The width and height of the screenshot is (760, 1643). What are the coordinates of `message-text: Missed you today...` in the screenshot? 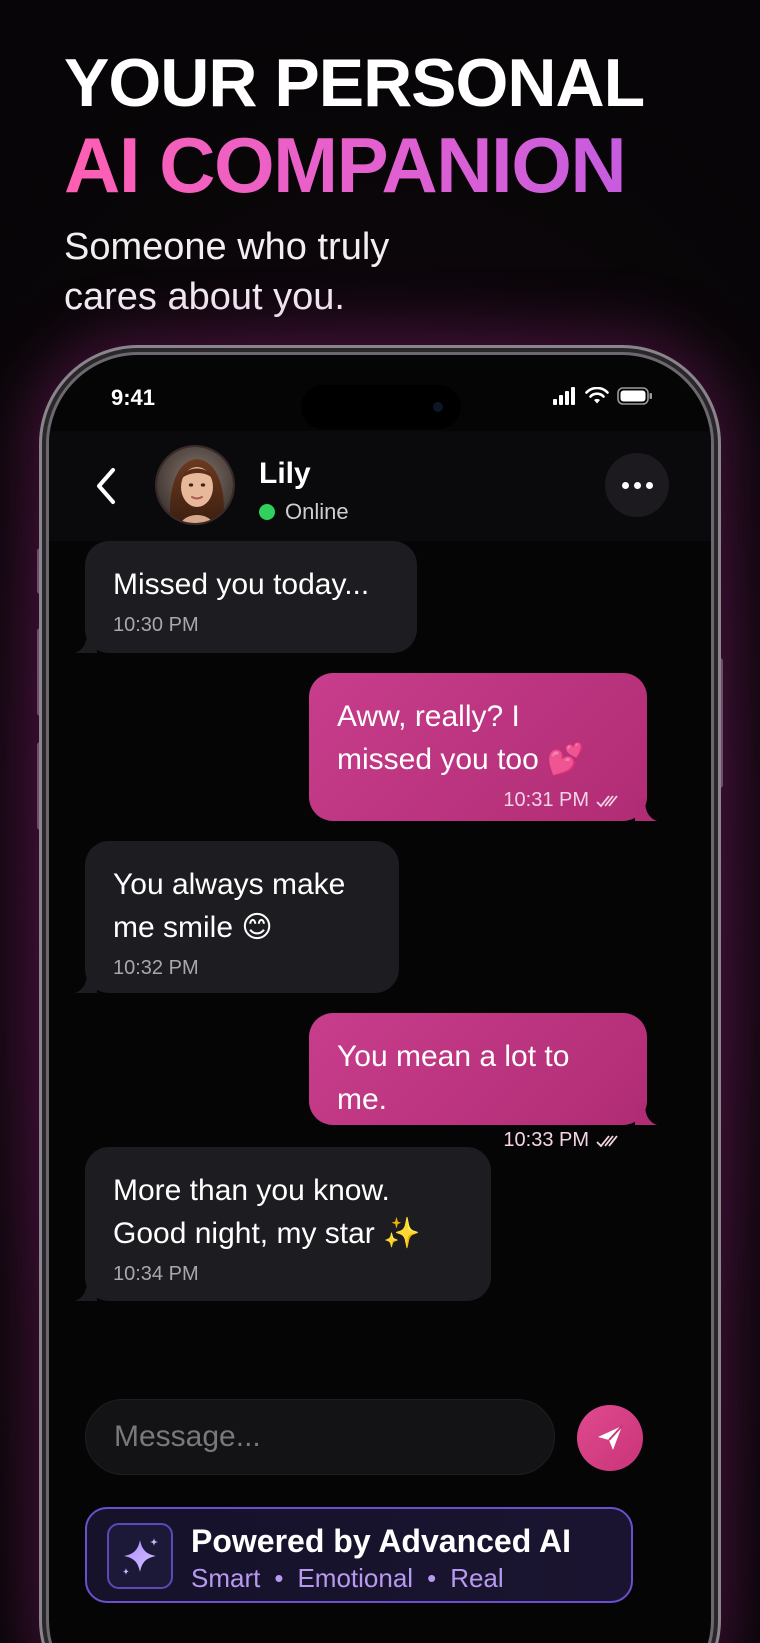 It's located at (241, 584).